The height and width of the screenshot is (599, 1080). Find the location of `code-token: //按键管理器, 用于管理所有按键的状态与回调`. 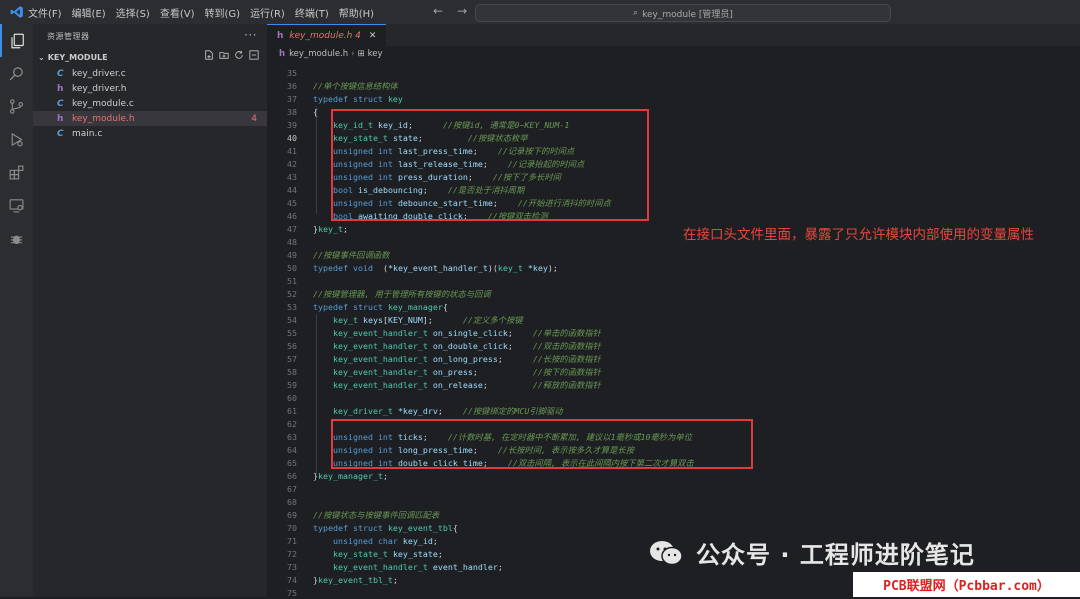

code-token: //按键管理器, 用于管理所有按键的状态与回调 is located at coordinates (402, 293).